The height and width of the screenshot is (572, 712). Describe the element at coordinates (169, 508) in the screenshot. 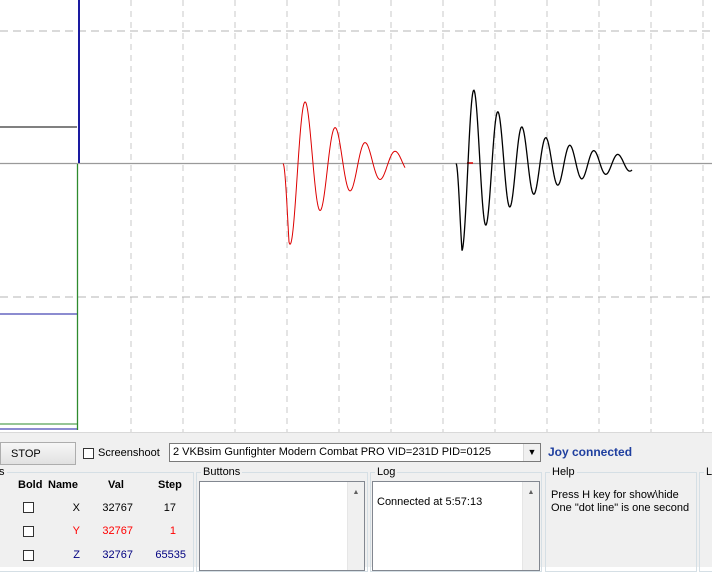

I see `axis-step-x: 17` at that location.